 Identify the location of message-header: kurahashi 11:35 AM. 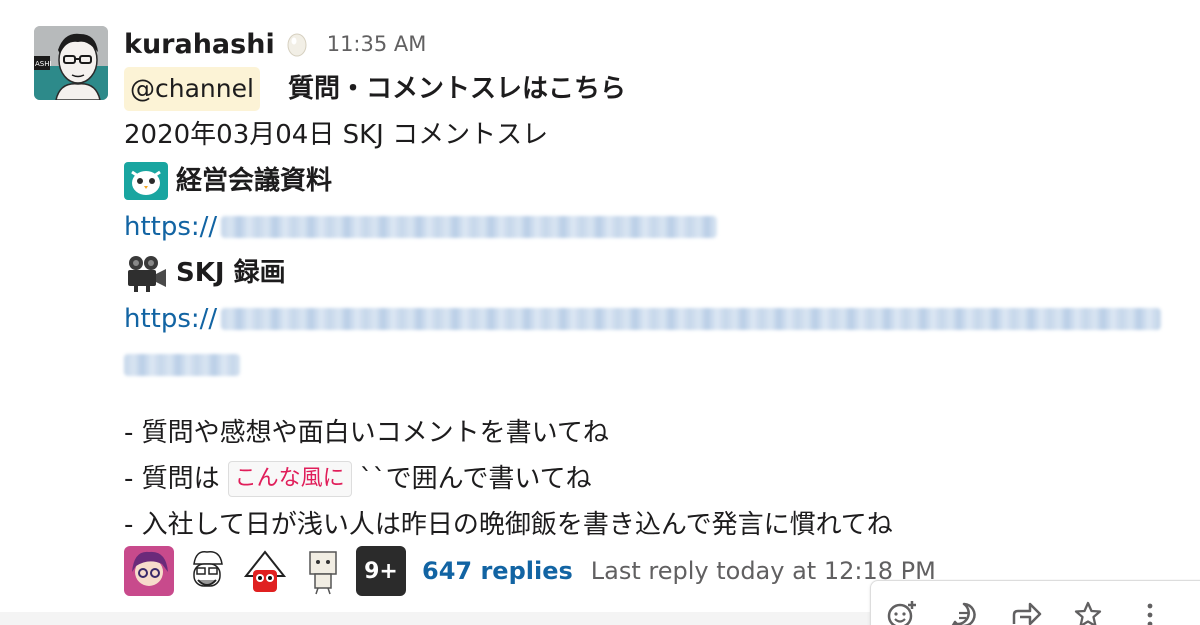
(654, 44).